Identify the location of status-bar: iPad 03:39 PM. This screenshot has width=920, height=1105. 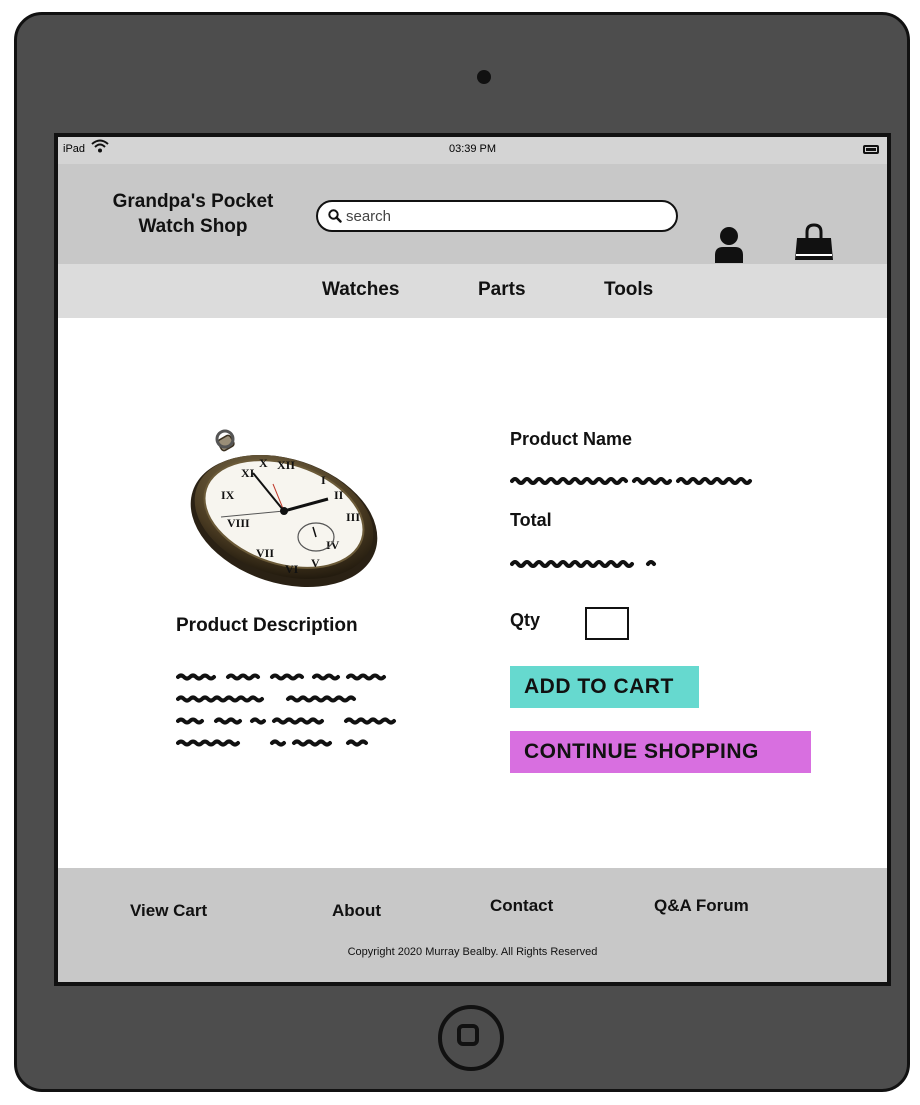
(472, 150).